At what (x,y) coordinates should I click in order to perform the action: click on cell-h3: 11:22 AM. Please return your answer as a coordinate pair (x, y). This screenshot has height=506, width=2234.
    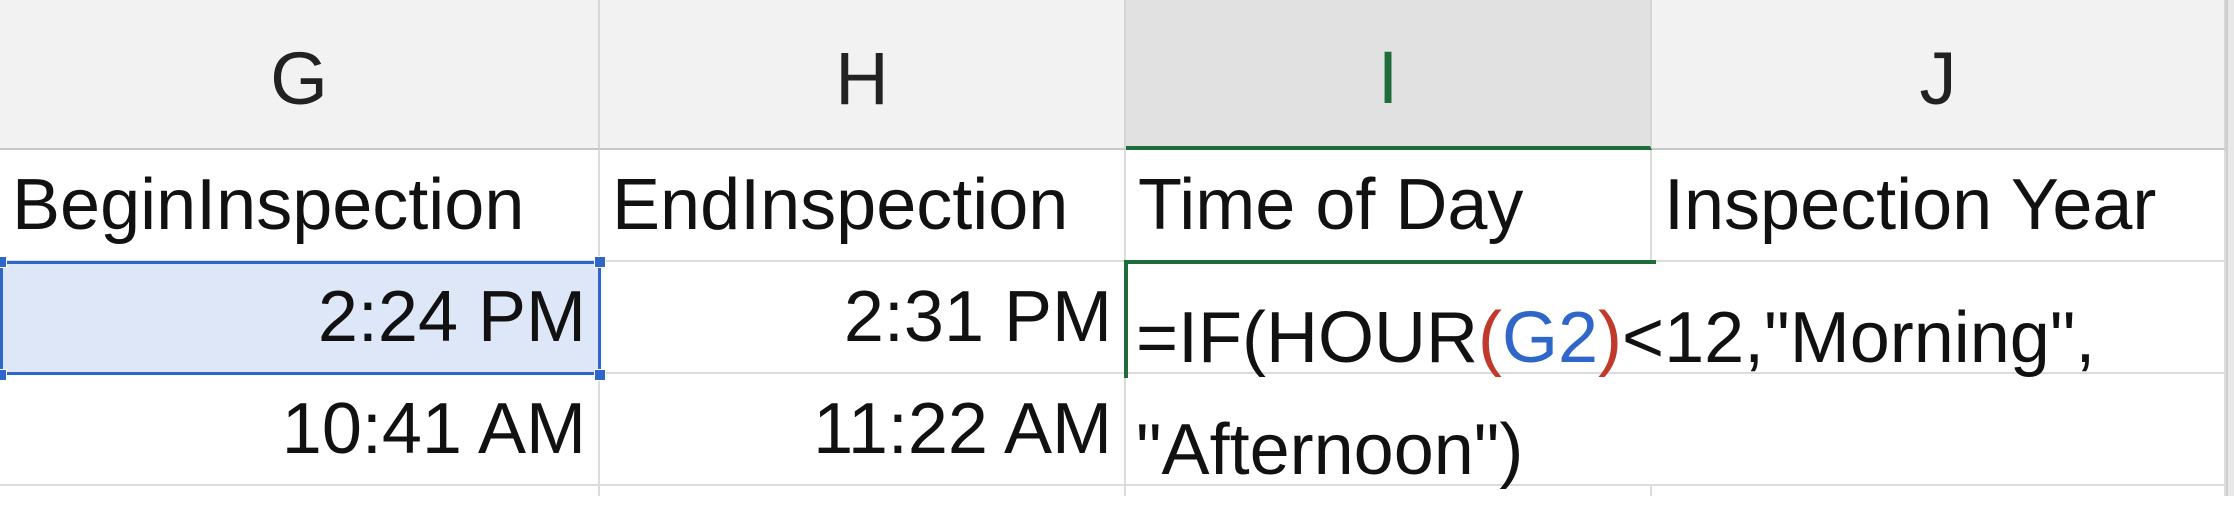
    Looking at the image, I should click on (863, 430).